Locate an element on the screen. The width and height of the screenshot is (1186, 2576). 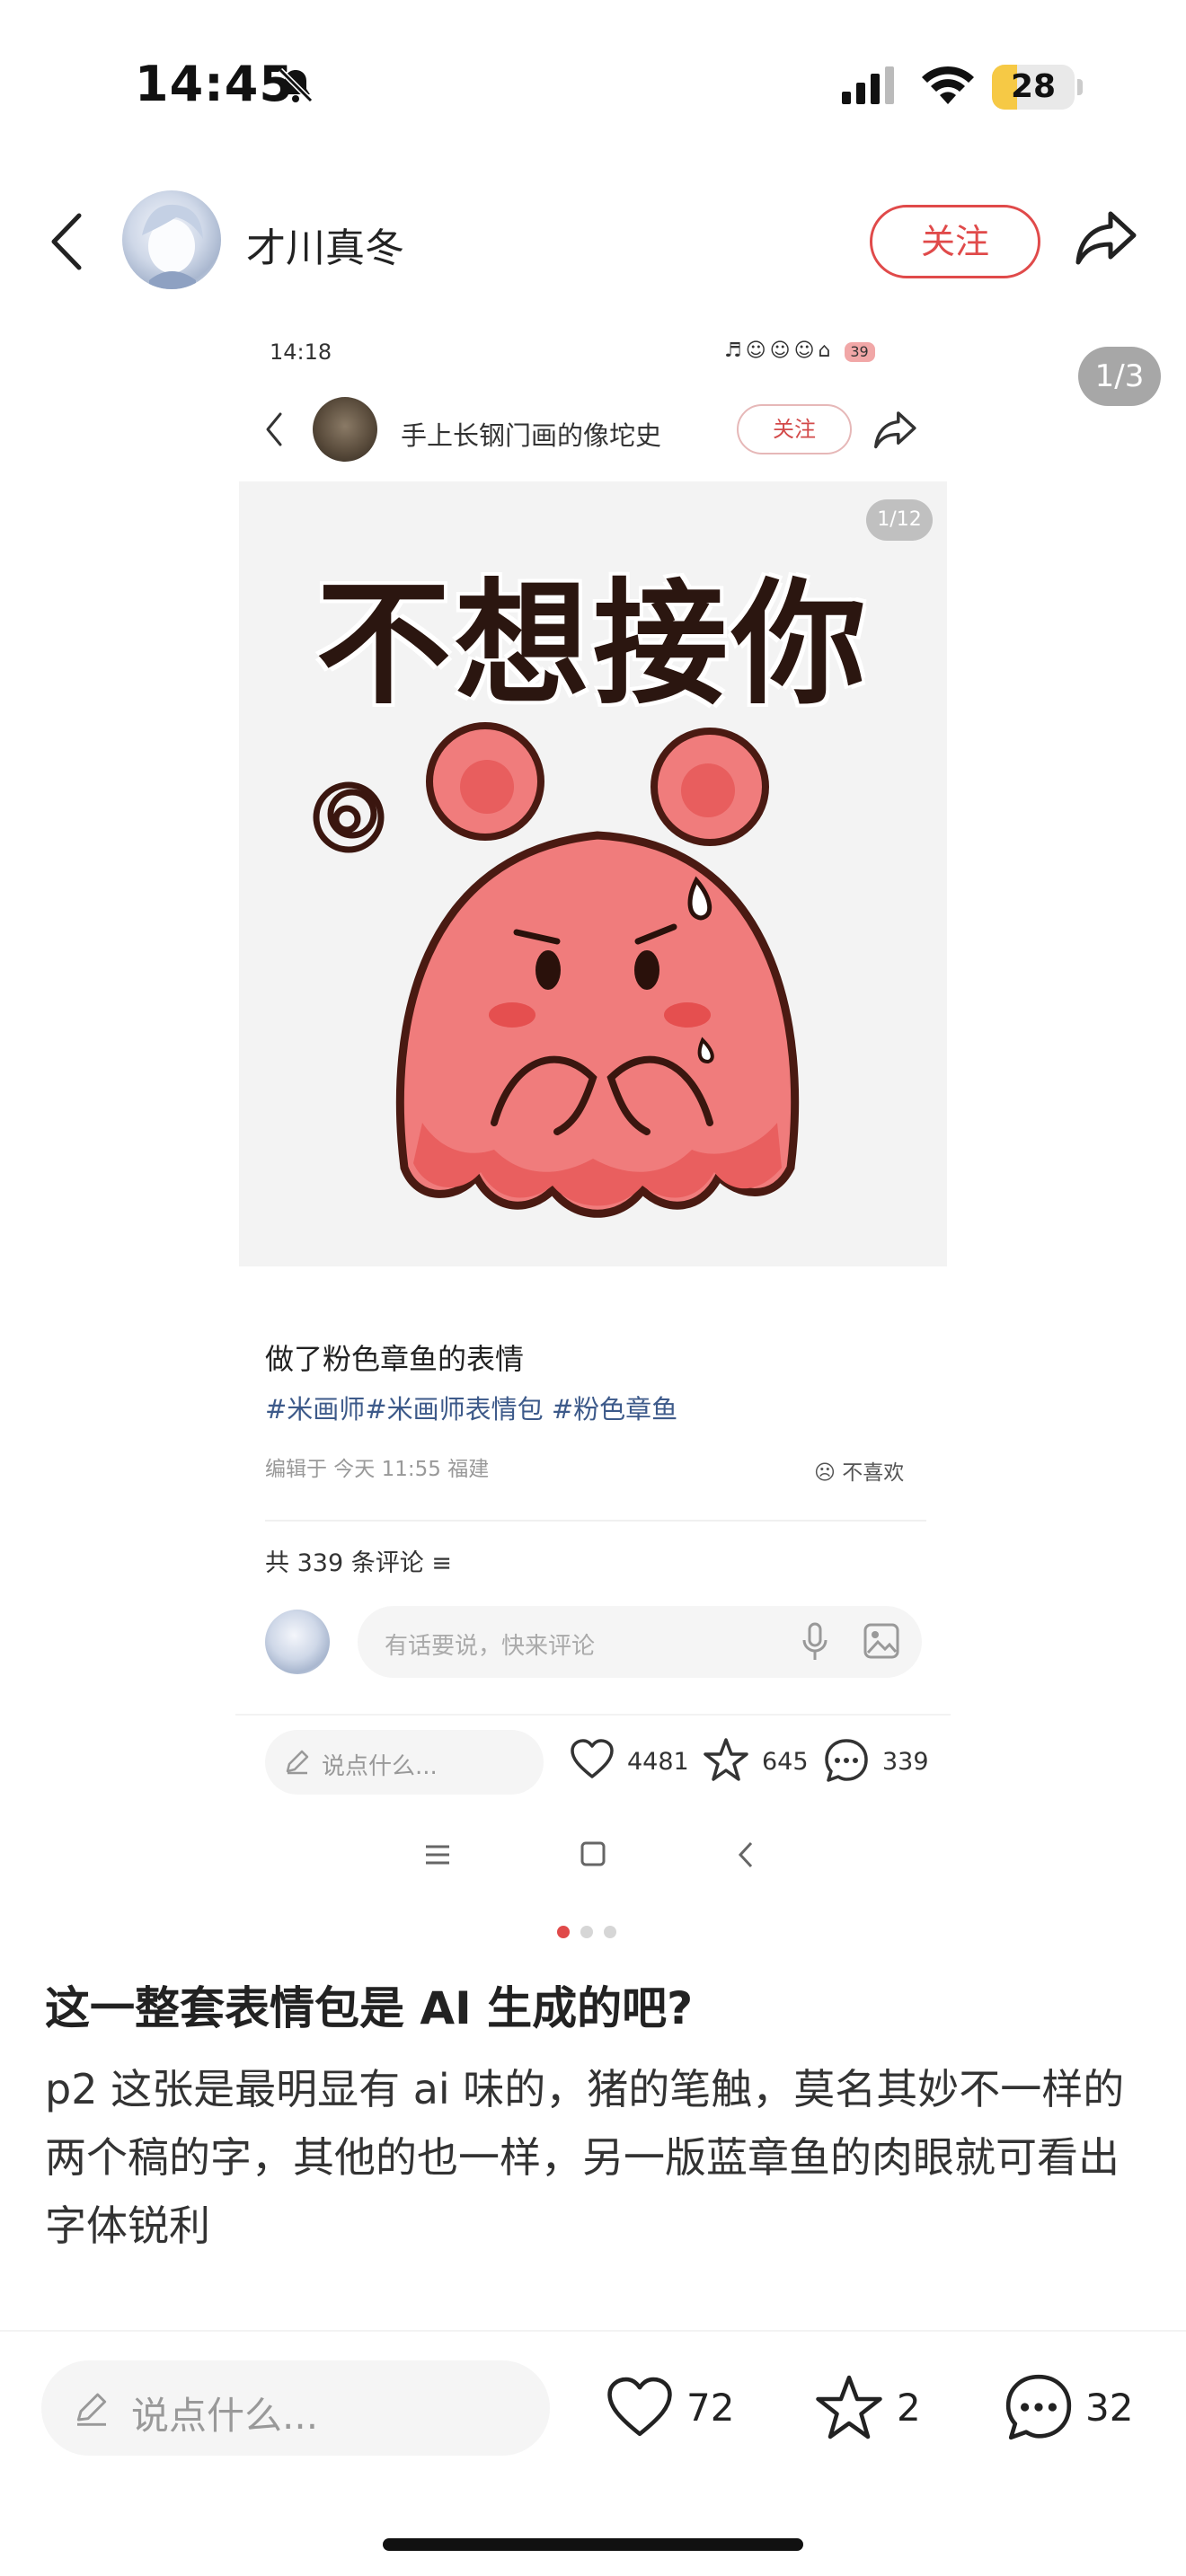
image-icon is located at coordinates (881, 1641).